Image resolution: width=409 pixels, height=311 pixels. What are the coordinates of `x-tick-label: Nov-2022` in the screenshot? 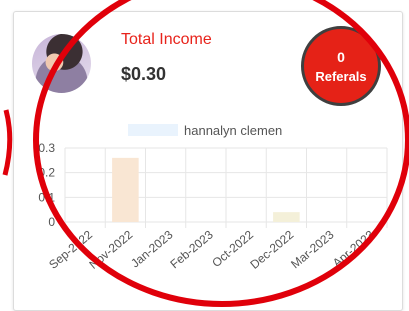 It's located at (110, 249).